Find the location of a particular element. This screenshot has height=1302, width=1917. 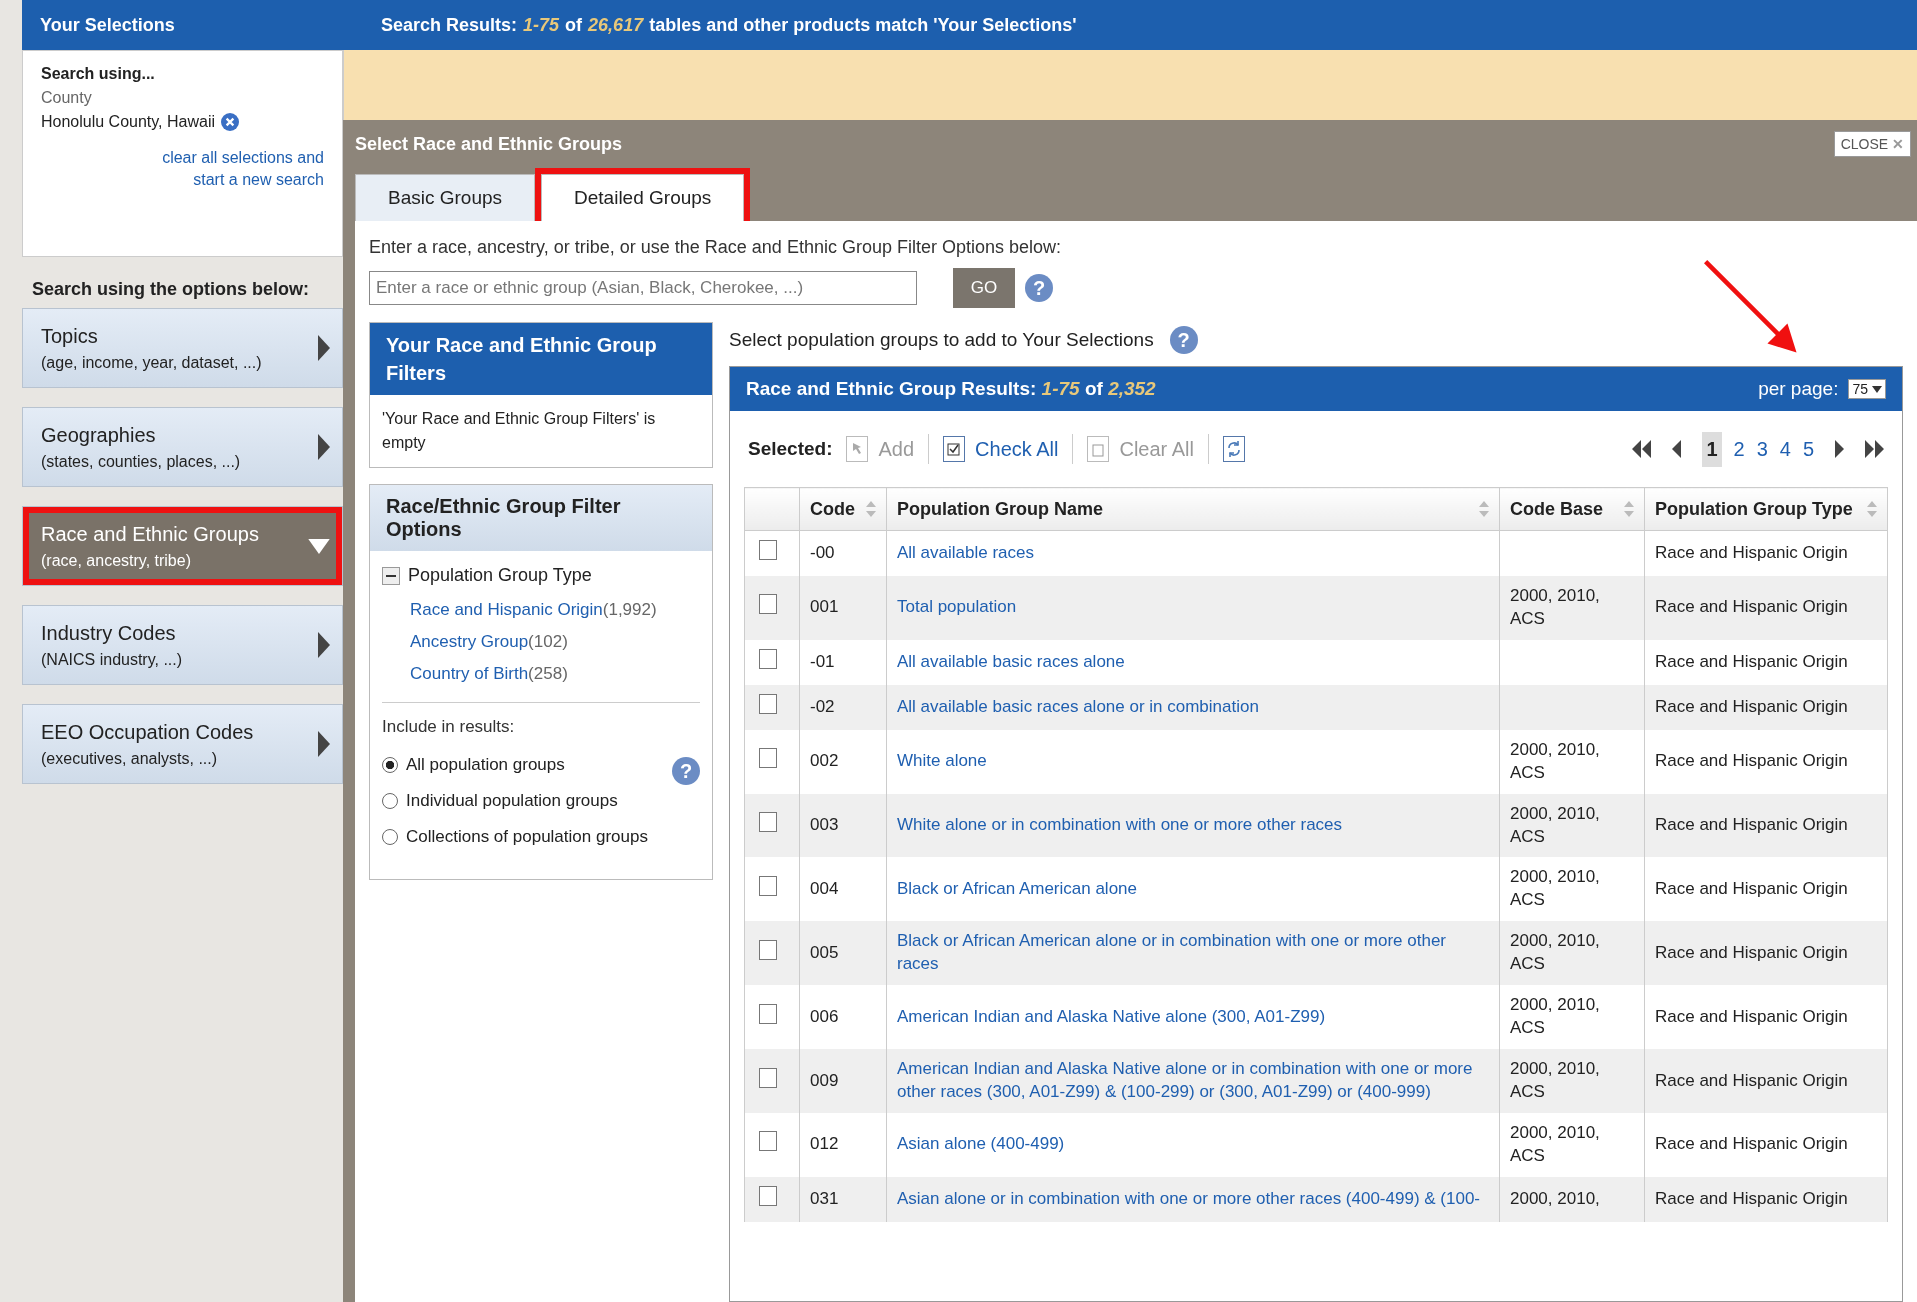

column-header: Population Group Name is located at coordinates (1193, 509).